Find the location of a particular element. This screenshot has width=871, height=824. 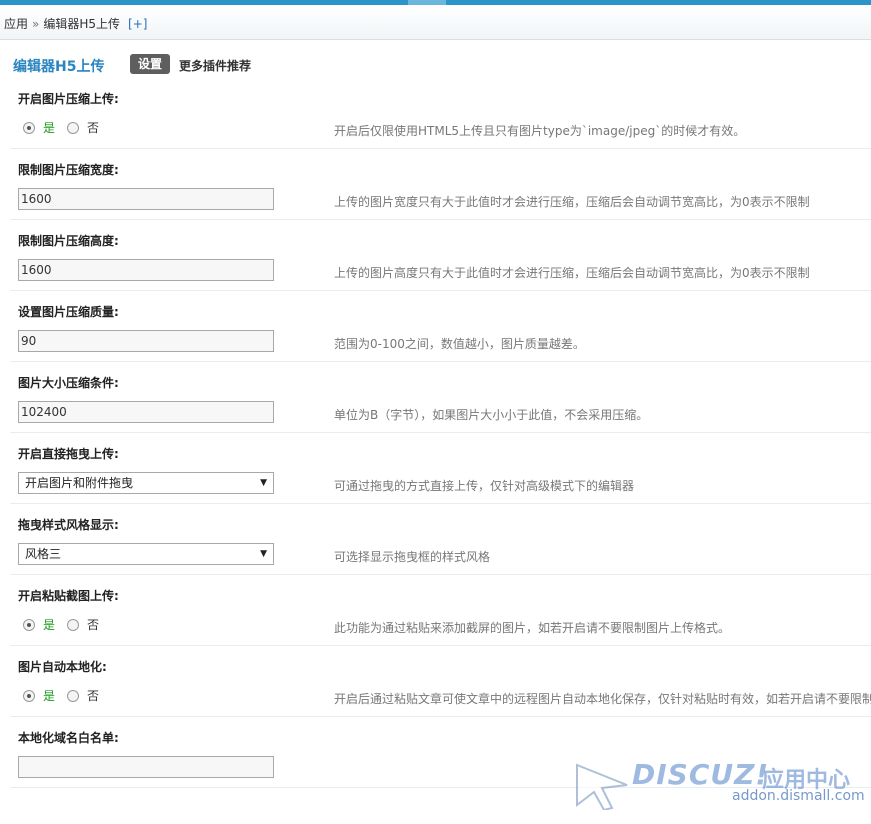

add-shortcut-link: [+] is located at coordinates (137, 24).